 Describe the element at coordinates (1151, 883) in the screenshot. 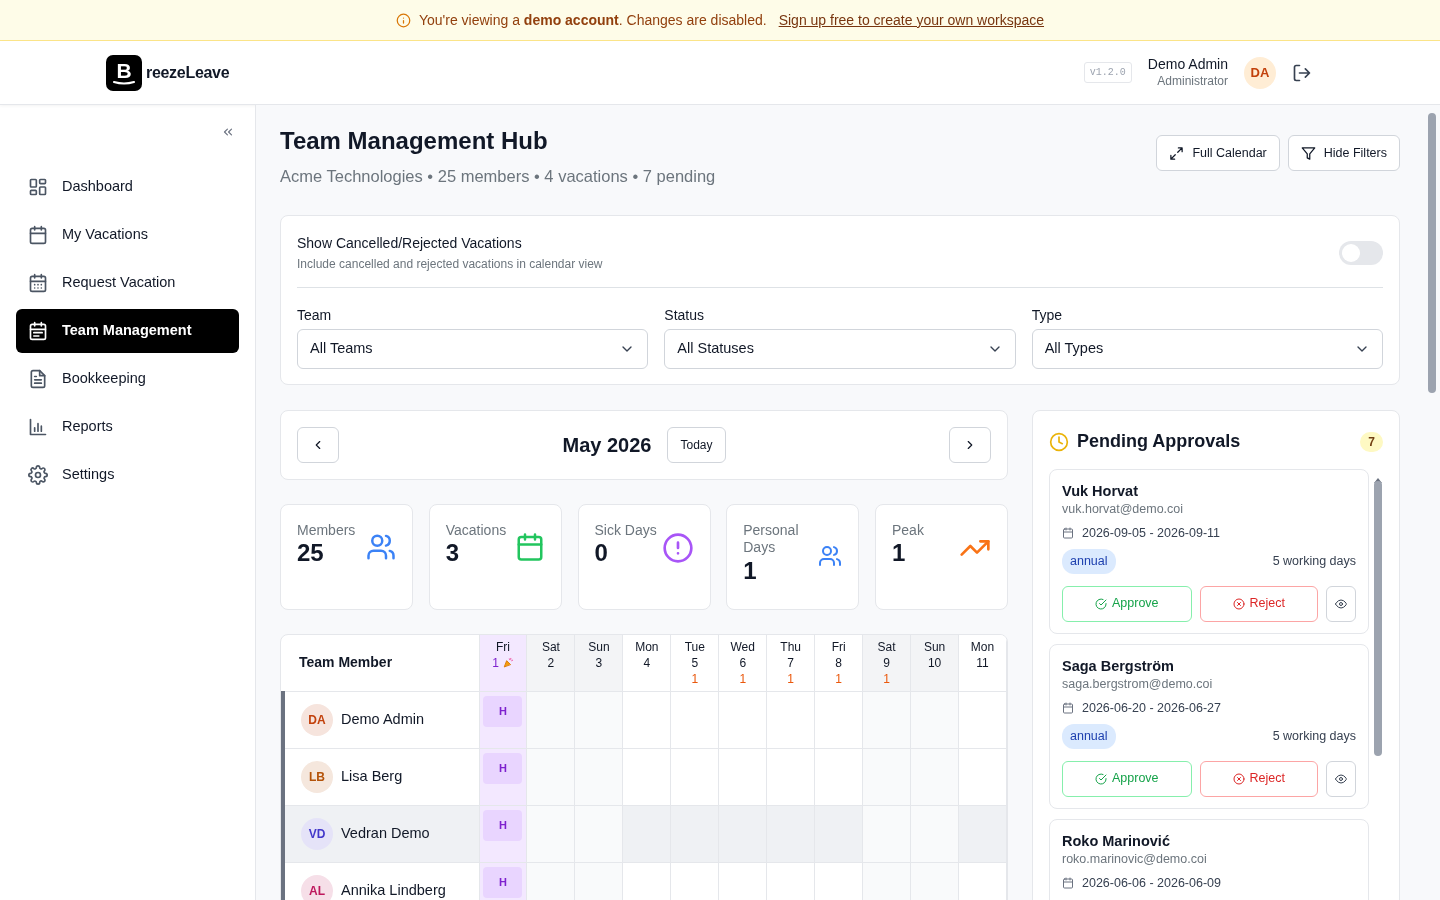

I see `date-range: 2026-06-06 - 2026-06-09` at that location.